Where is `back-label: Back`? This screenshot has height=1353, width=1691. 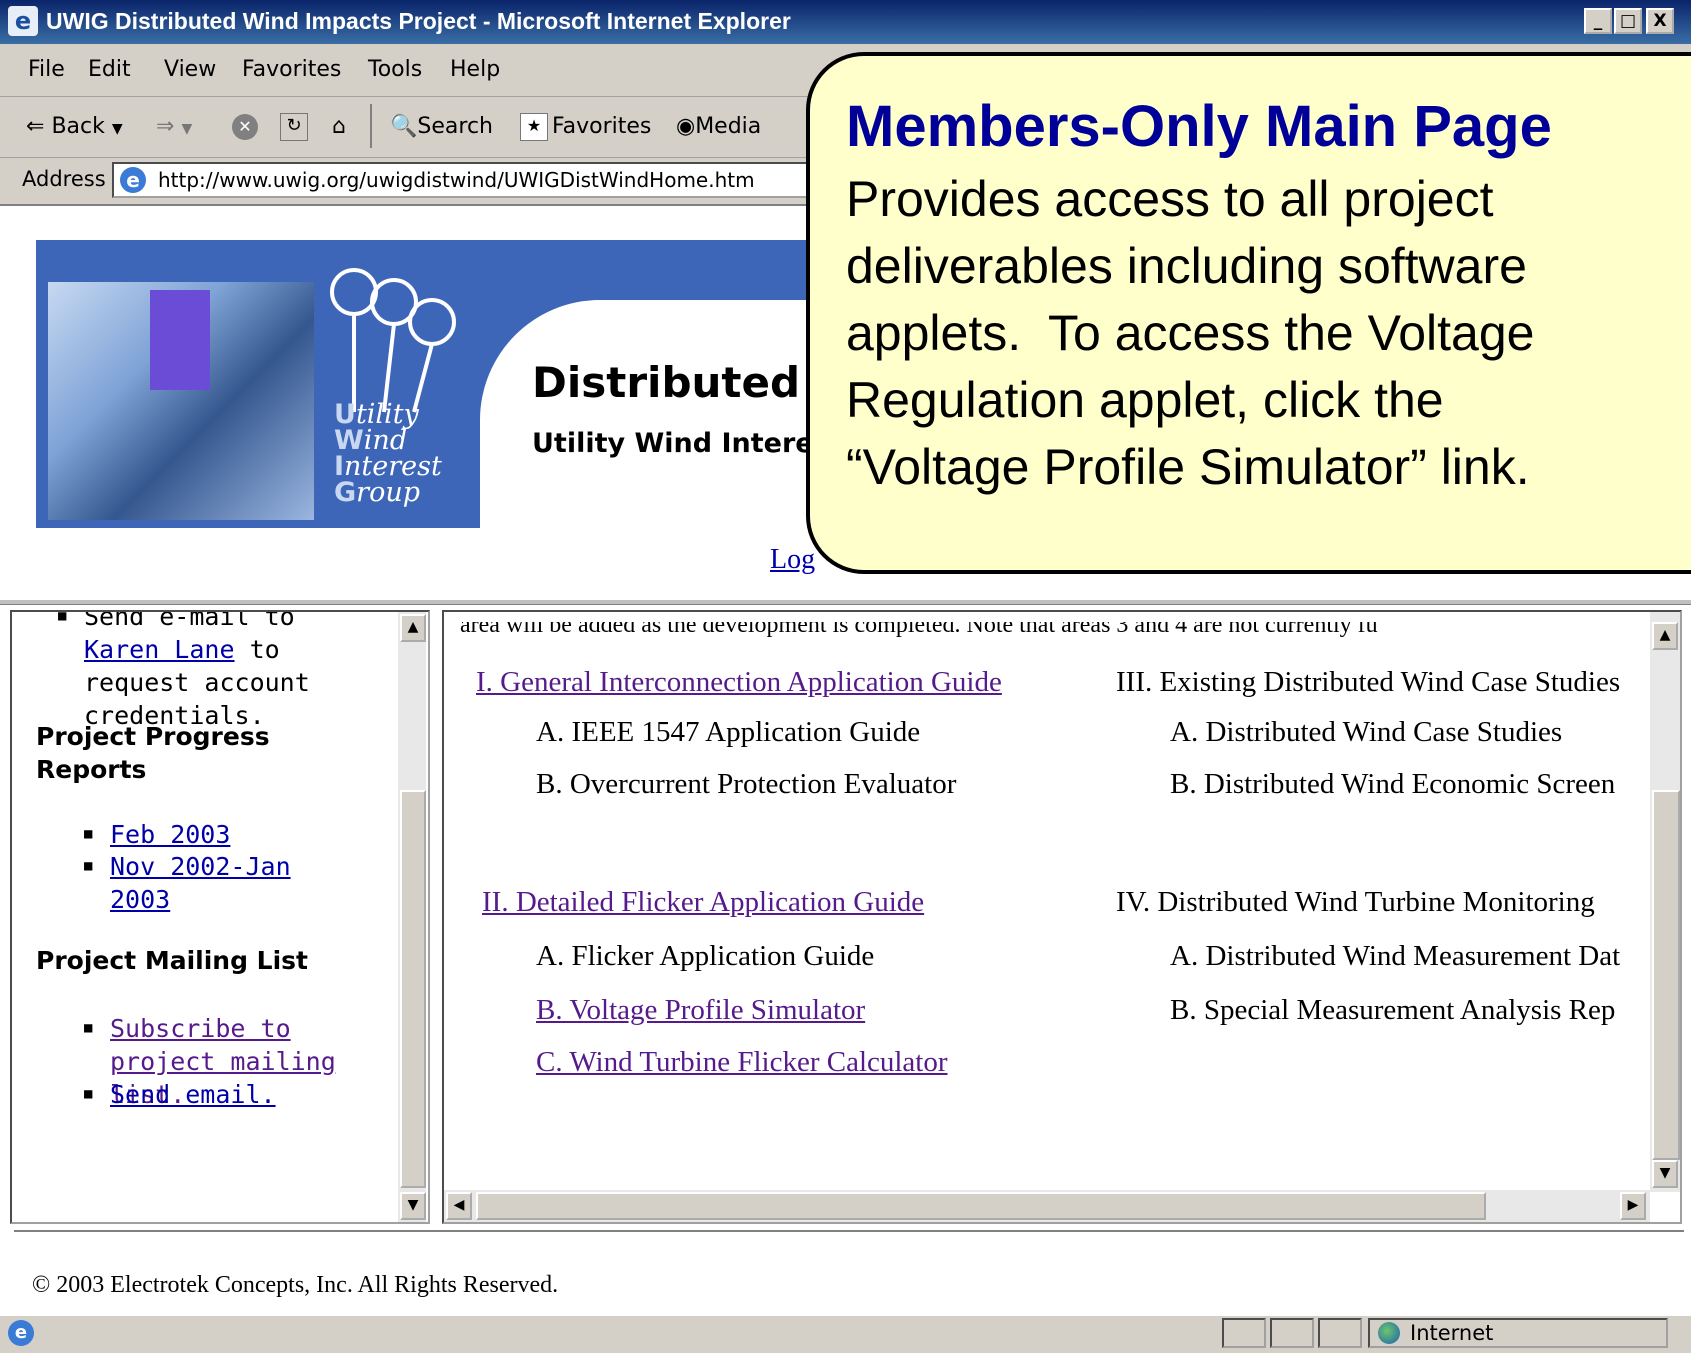
back-label: Back is located at coordinates (78, 126).